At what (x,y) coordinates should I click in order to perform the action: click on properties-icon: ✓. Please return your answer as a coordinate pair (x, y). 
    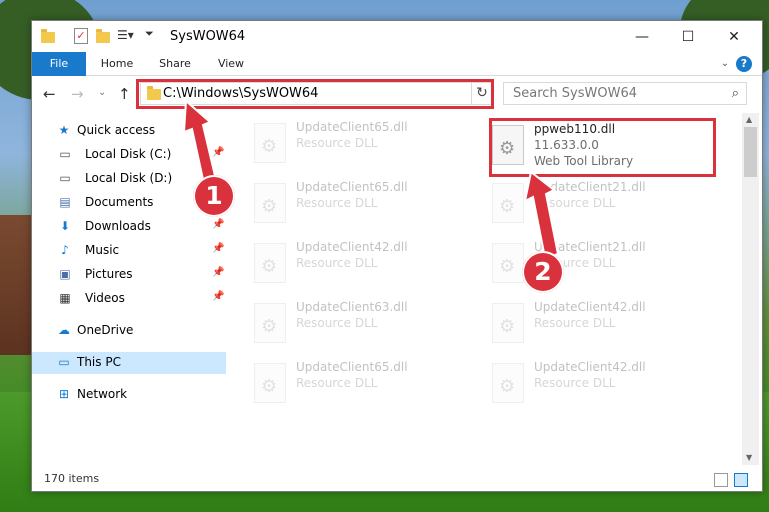
    Looking at the image, I should click on (81, 36).